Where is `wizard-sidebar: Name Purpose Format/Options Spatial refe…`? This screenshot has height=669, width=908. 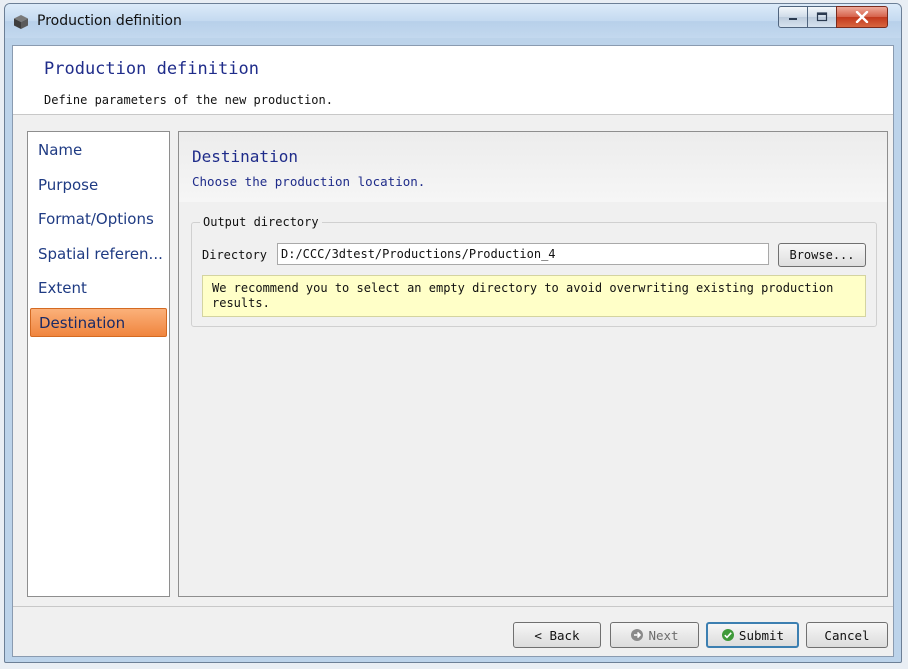 wizard-sidebar: Name Purpose Format/Options Spatial refe… is located at coordinates (98, 364).